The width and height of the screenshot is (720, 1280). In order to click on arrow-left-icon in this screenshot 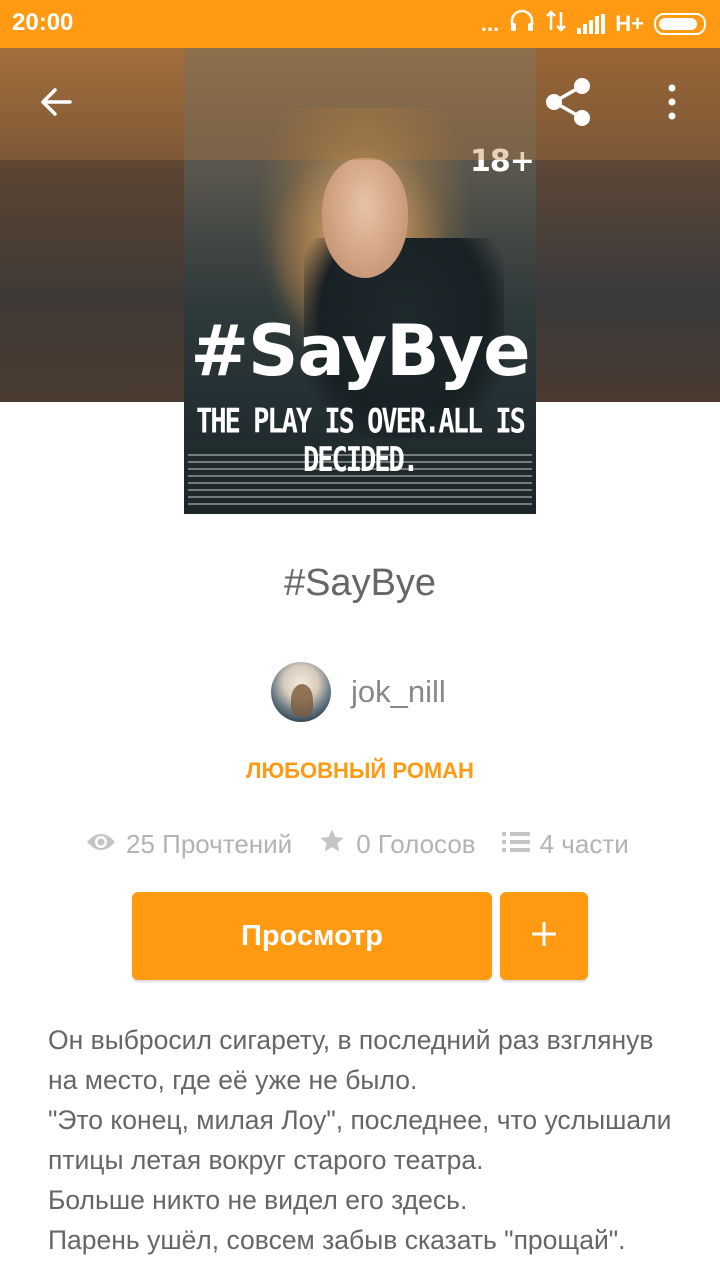, I will do `click(56, 104)`.